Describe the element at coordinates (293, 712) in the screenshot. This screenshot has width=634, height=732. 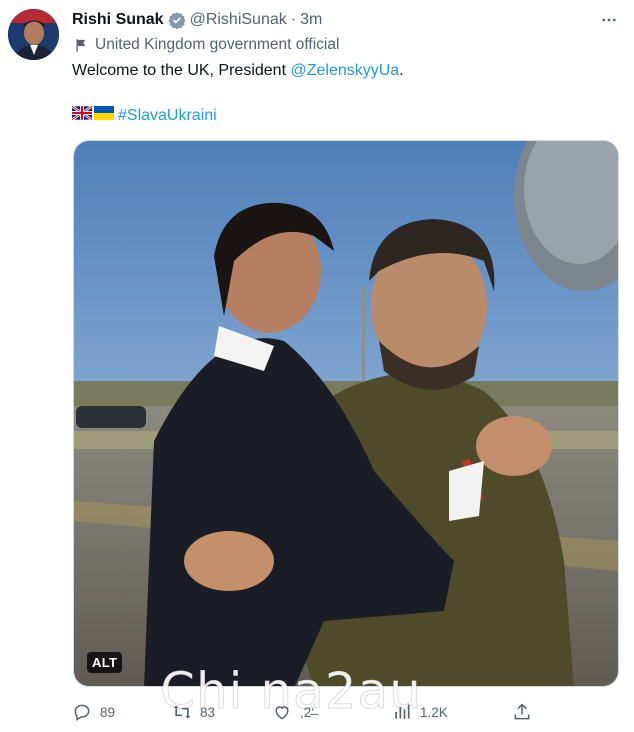
I see `like-button: ,2‘̶` at that location.